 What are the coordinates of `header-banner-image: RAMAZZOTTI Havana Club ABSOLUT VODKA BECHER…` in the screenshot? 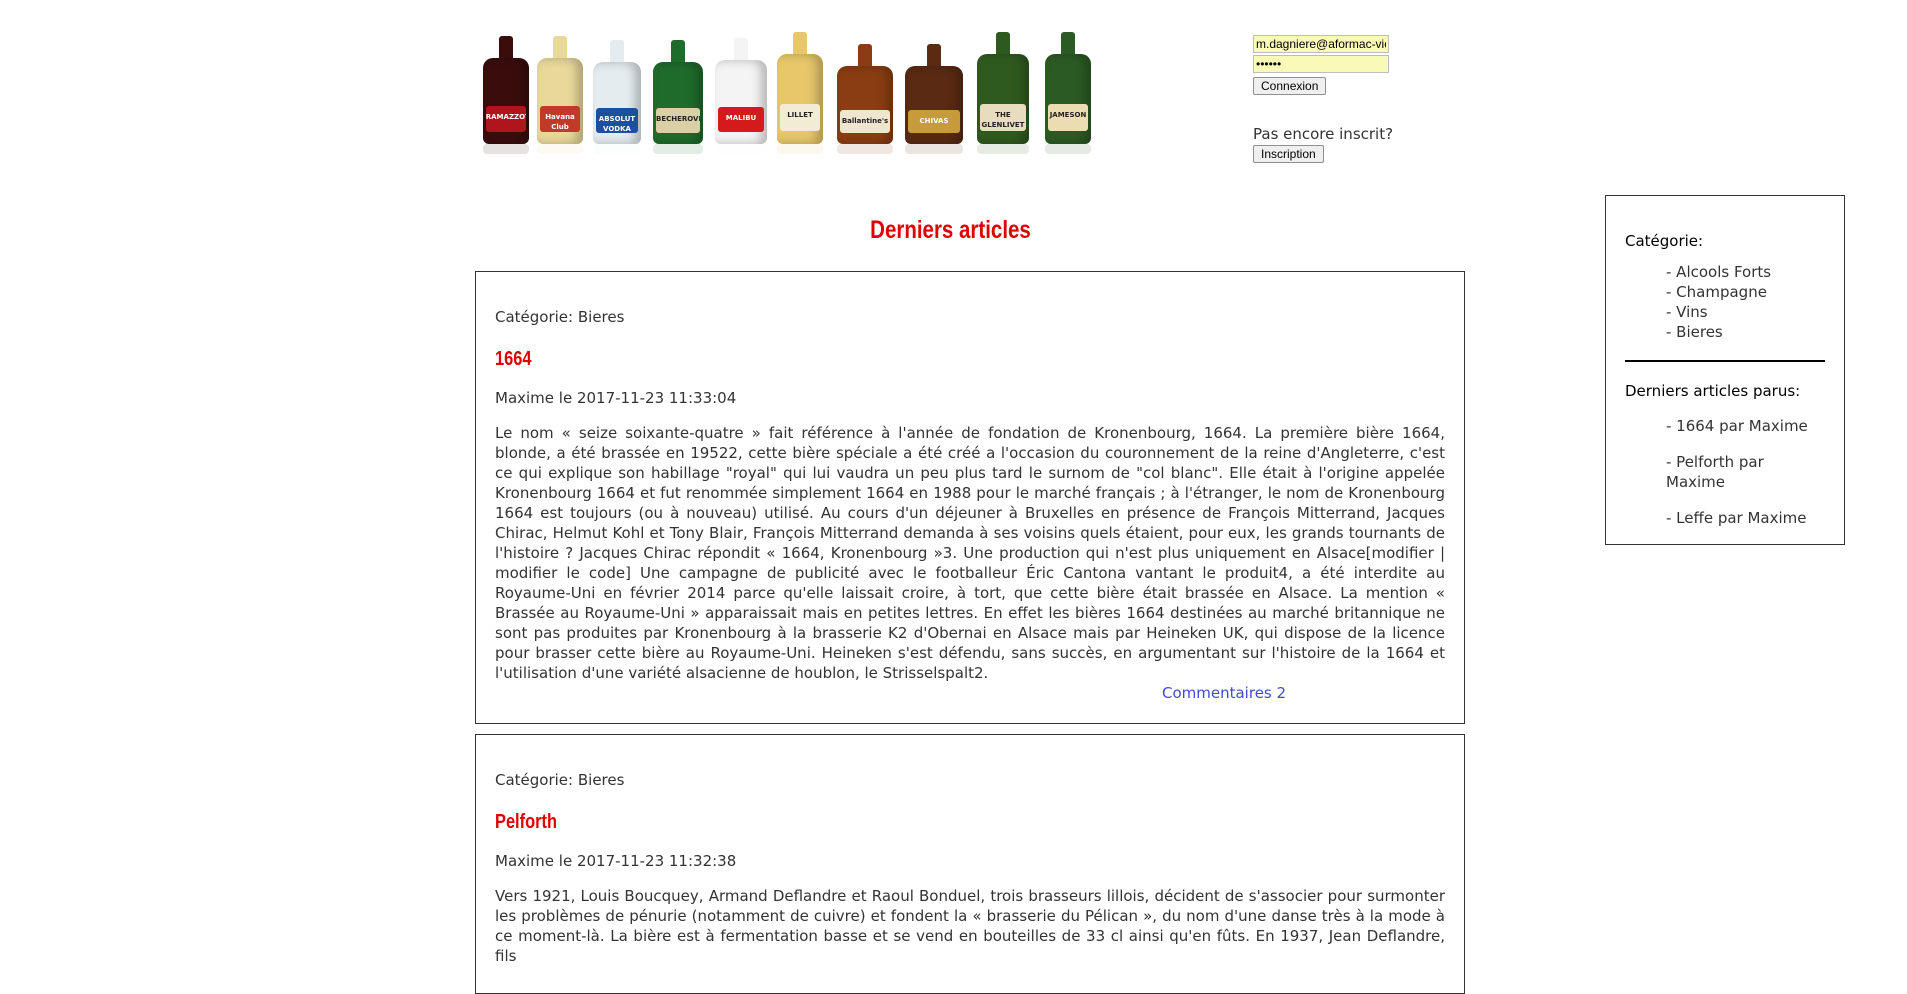 It's located at (785, 83).